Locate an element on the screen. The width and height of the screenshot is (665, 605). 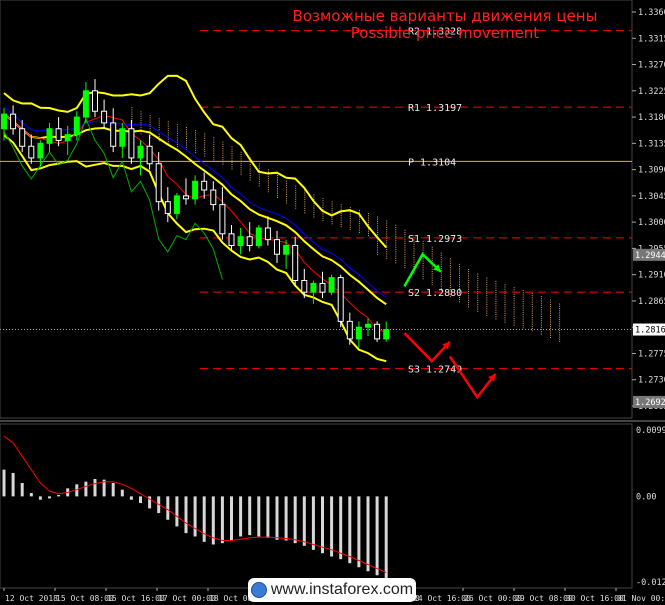
price-tick-label: 1.3000 is located at coordinates (651, 223).